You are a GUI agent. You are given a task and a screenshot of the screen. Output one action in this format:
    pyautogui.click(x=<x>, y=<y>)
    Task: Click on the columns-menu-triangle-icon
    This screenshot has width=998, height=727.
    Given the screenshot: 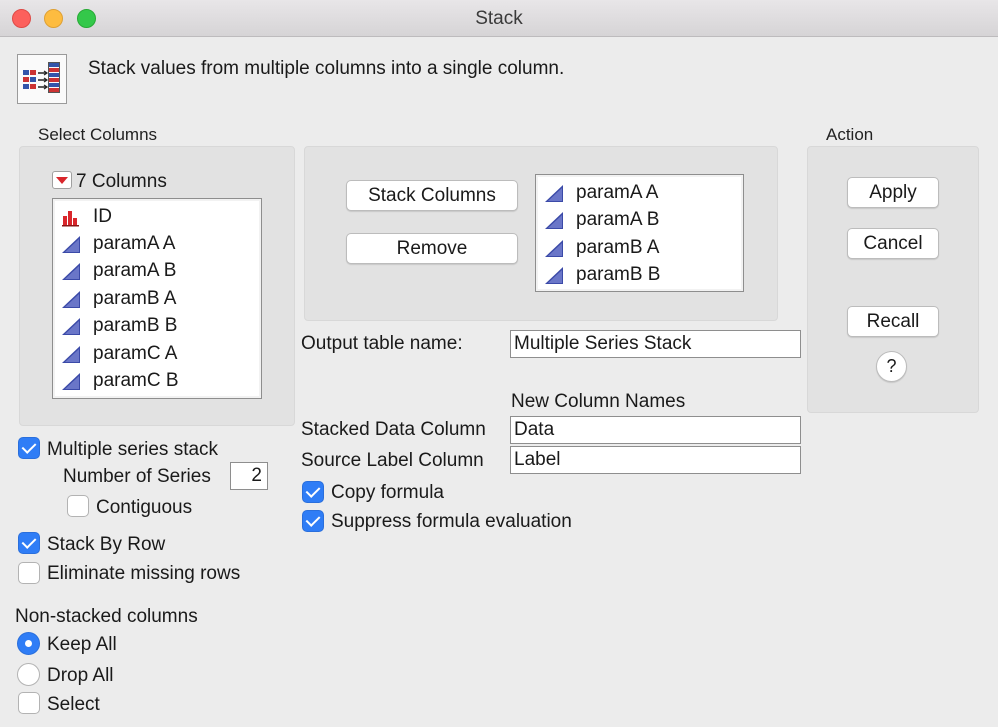 What is the action you would take?
    pyautogui.click(x=62, y=180)
    